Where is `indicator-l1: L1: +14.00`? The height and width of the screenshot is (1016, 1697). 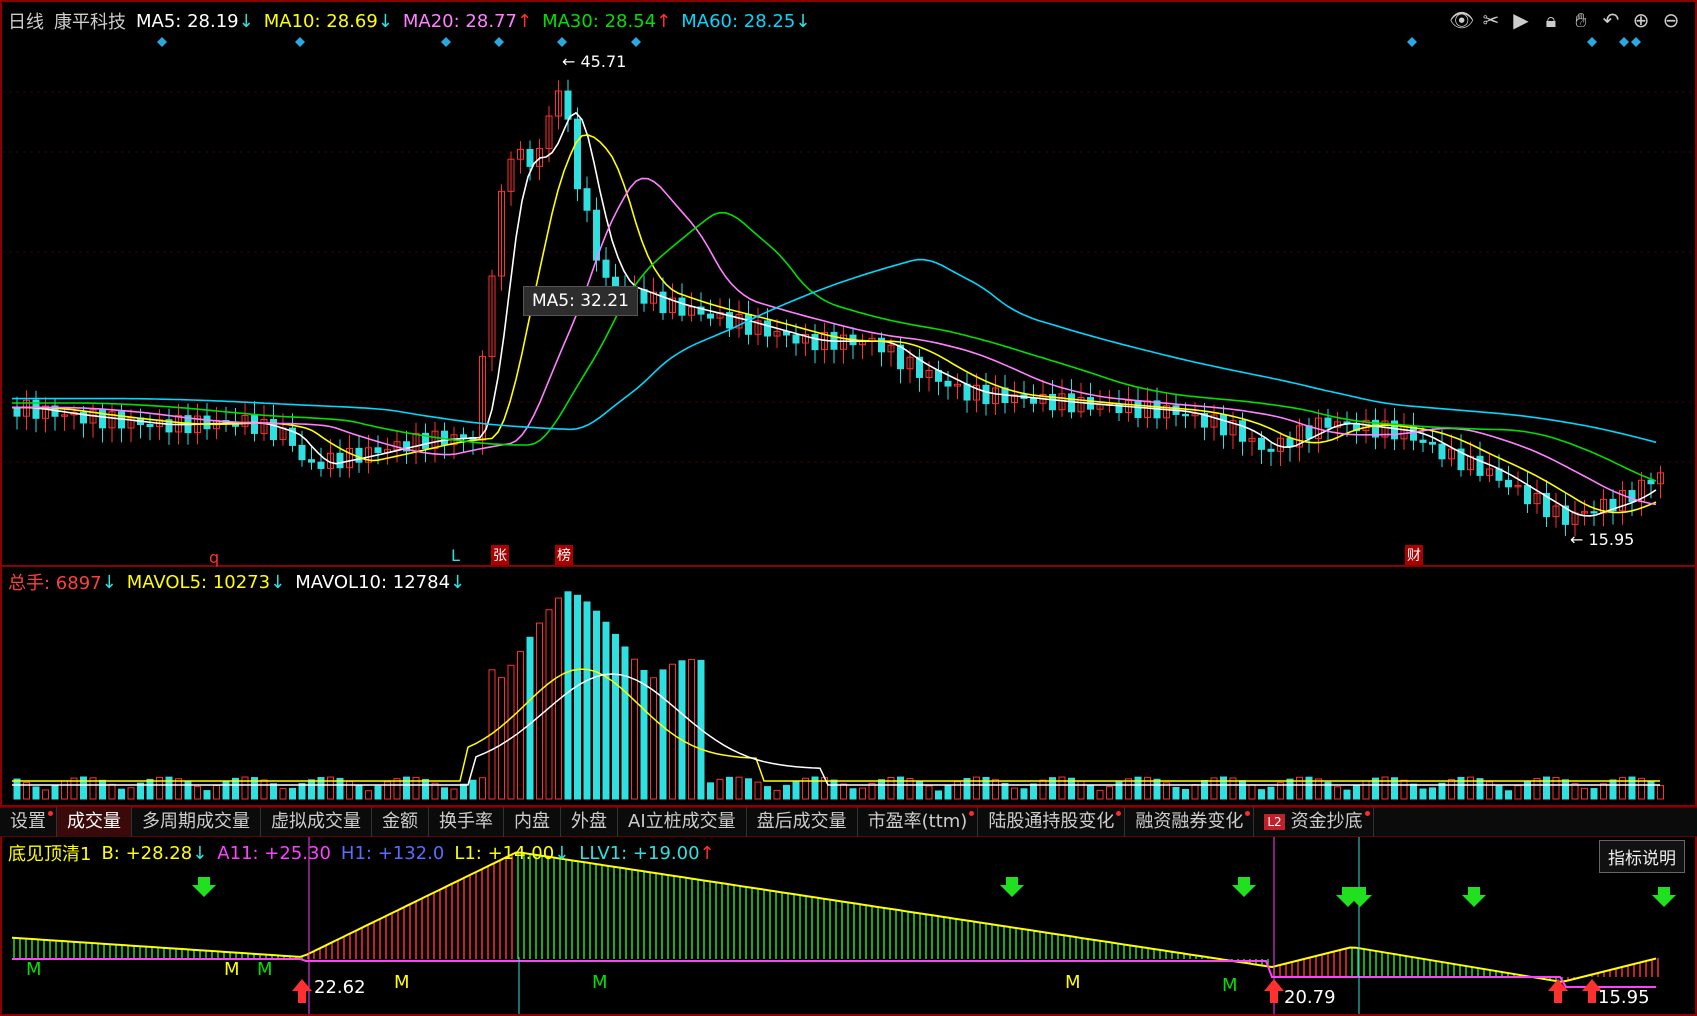 indicator-l1: L1: +14.00 is located at coordinates (504, 853).